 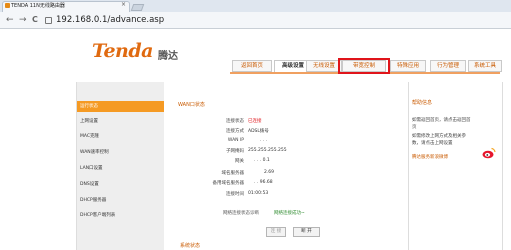 What do you see at coordinates (228, 183) in the screenshot?
I see `wan-label: 备用域名服务器` at bounding box center [228, 183].